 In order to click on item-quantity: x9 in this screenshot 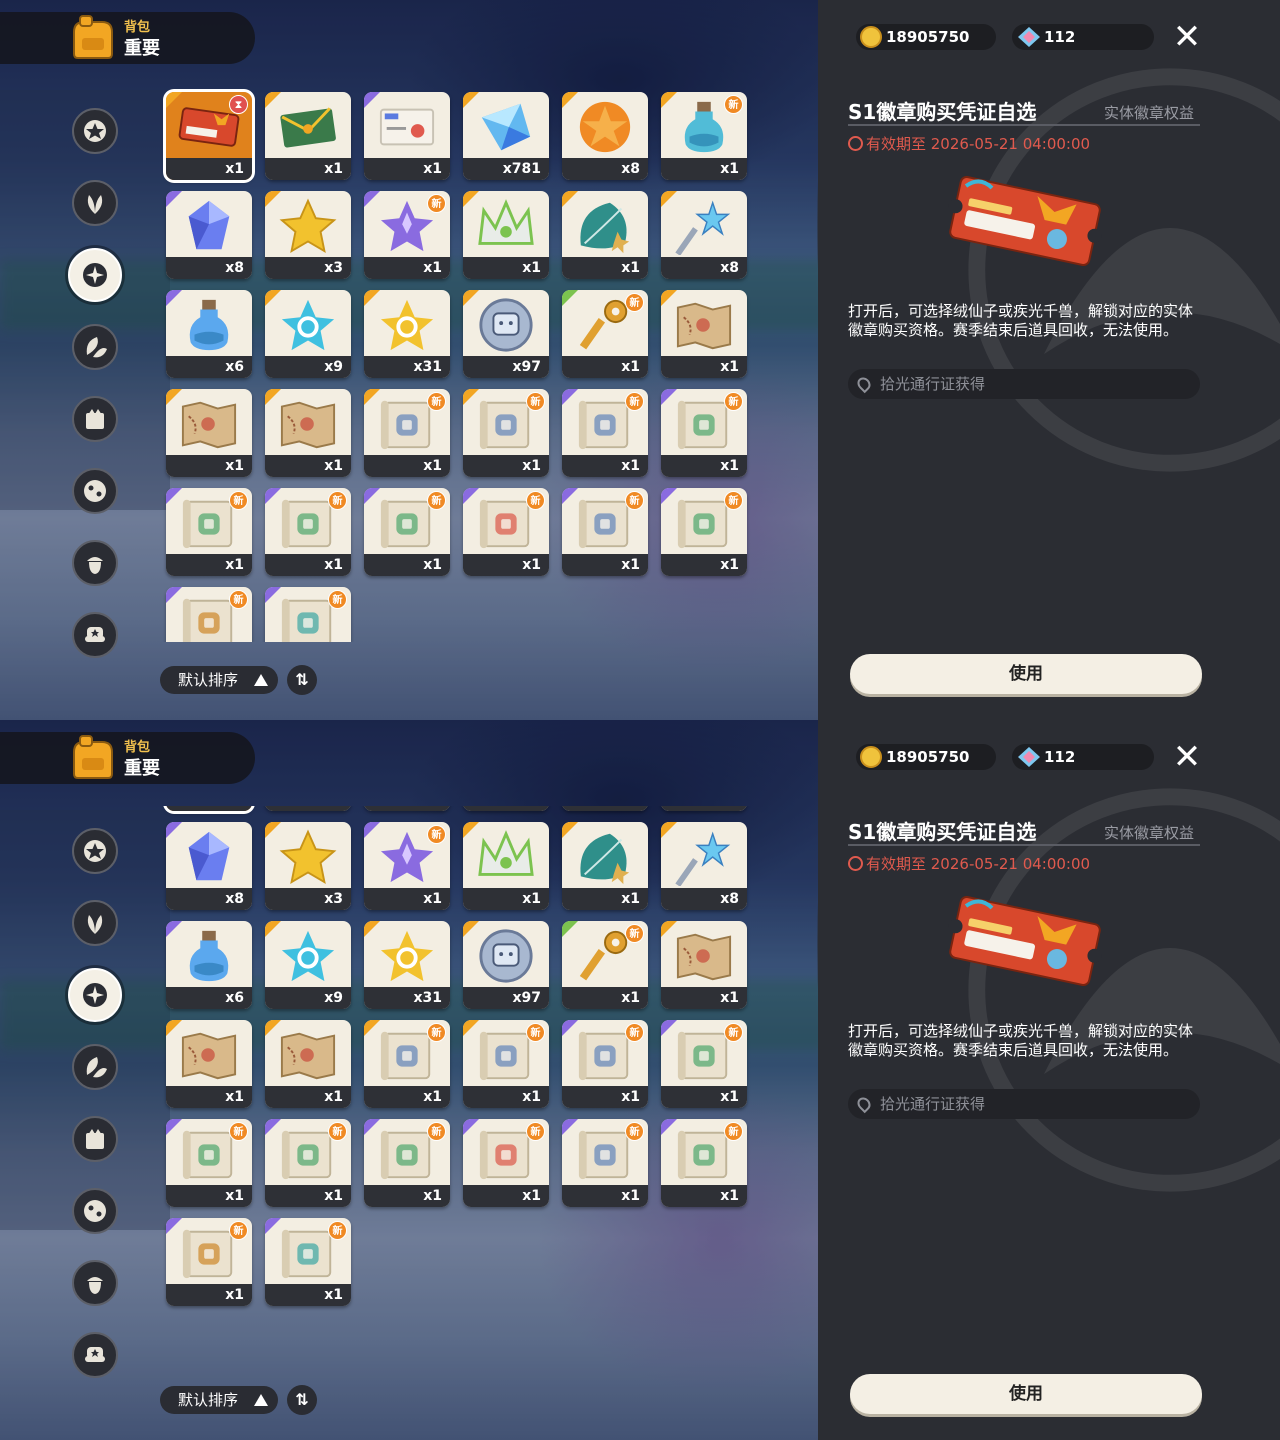, I will do `click(308, 998)`.